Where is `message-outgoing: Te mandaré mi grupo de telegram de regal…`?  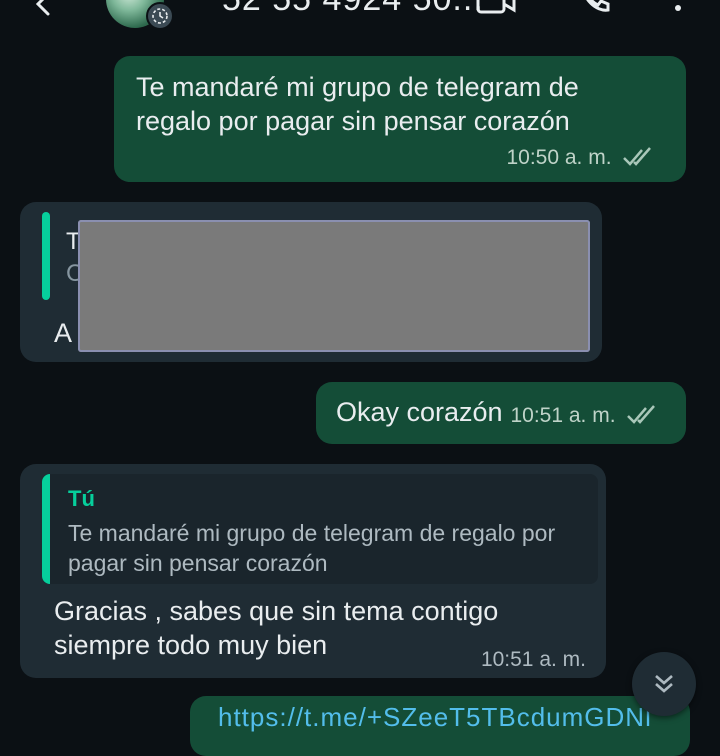 message-outgoing: Te mandaré mi grupo de telegram de regal… is located at coordinates (400, 119).